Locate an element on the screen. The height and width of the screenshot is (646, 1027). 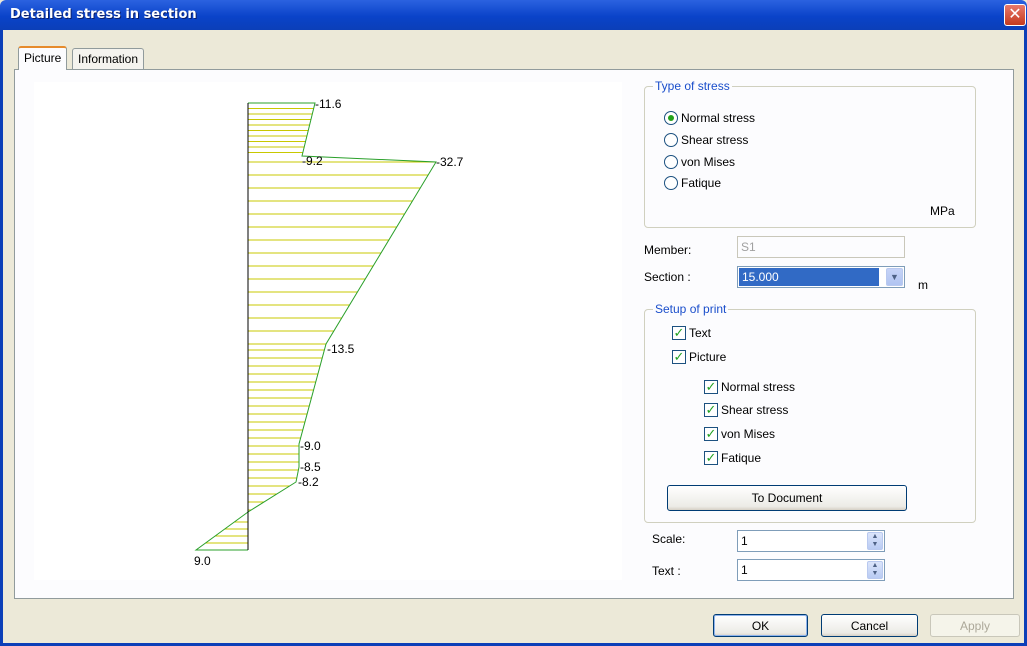
tab-picture-label: Picture is located at coordinates (43, 58).